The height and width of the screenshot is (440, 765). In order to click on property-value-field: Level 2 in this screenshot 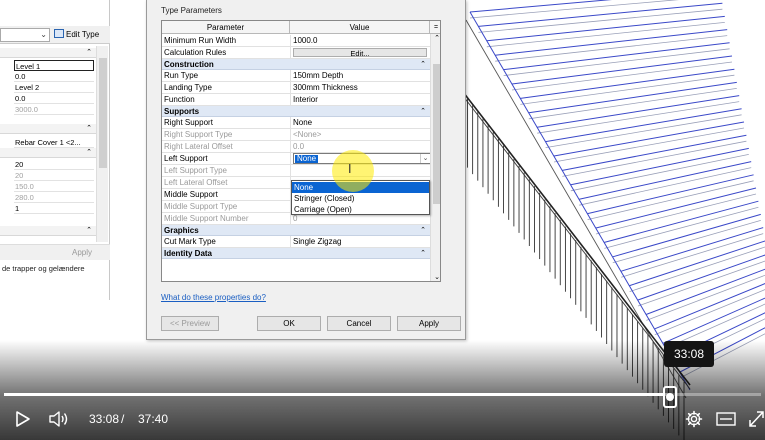, I will do `click(54, 87)`.